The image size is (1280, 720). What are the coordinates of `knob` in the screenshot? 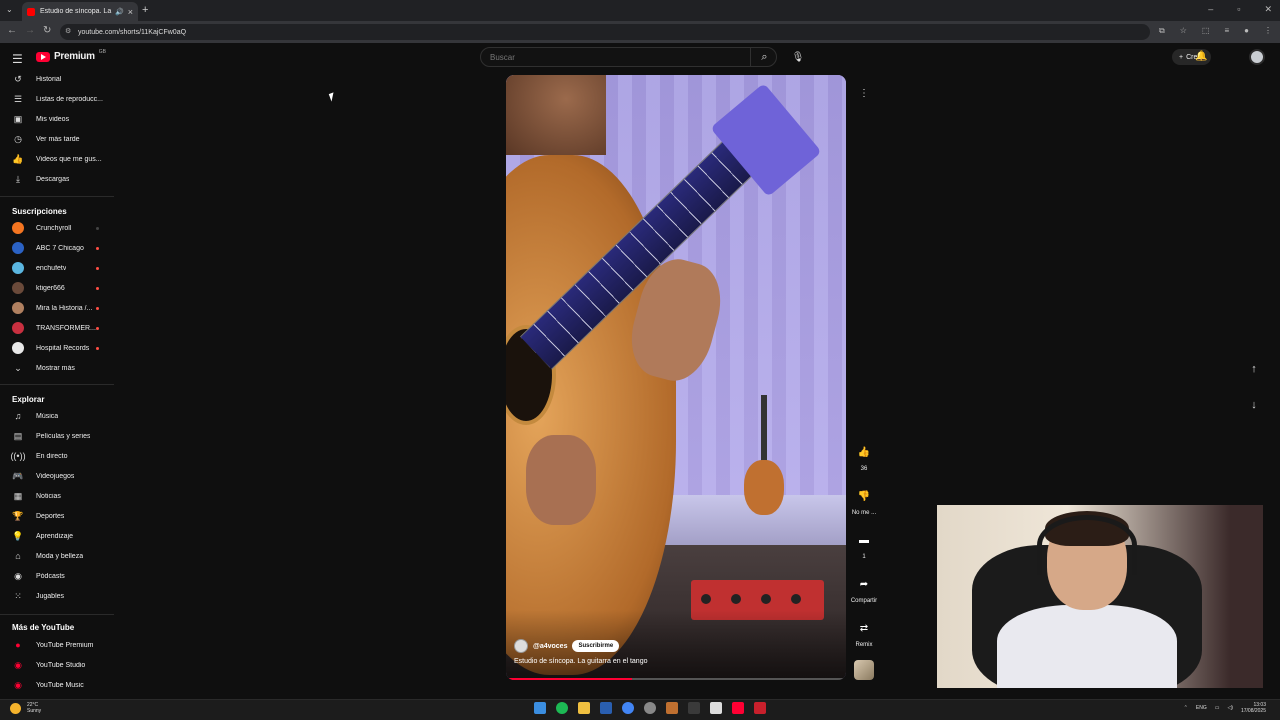 It's located at (796, 599).